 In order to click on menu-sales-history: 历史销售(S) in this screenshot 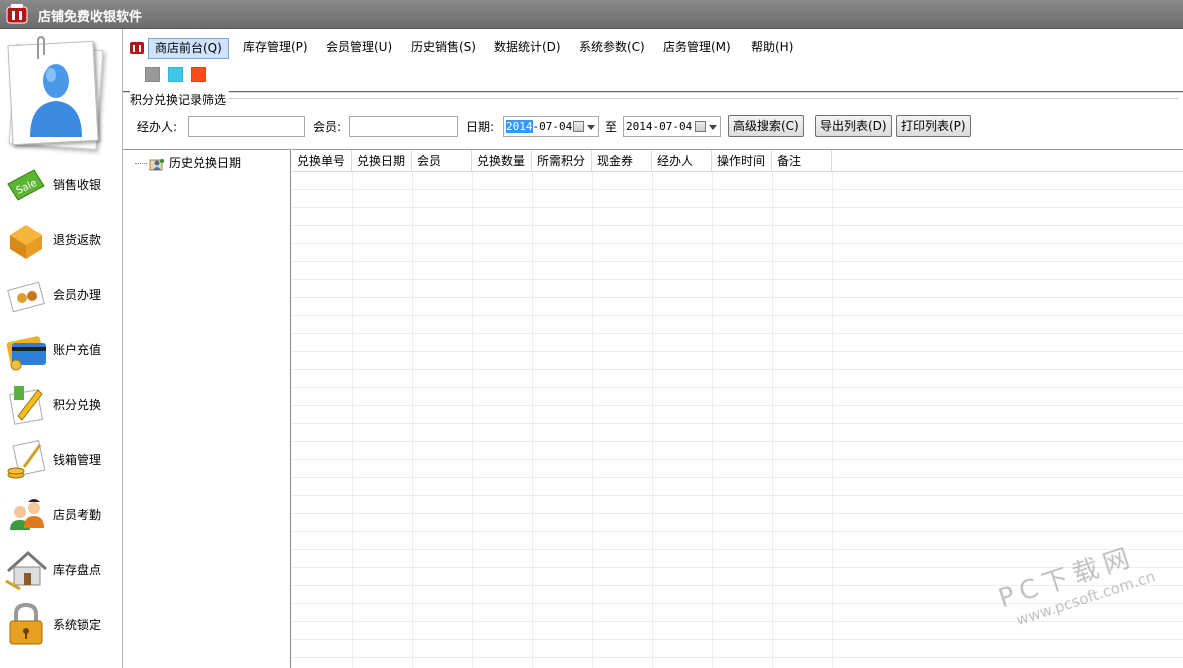, I will do `click(443, 48)`.